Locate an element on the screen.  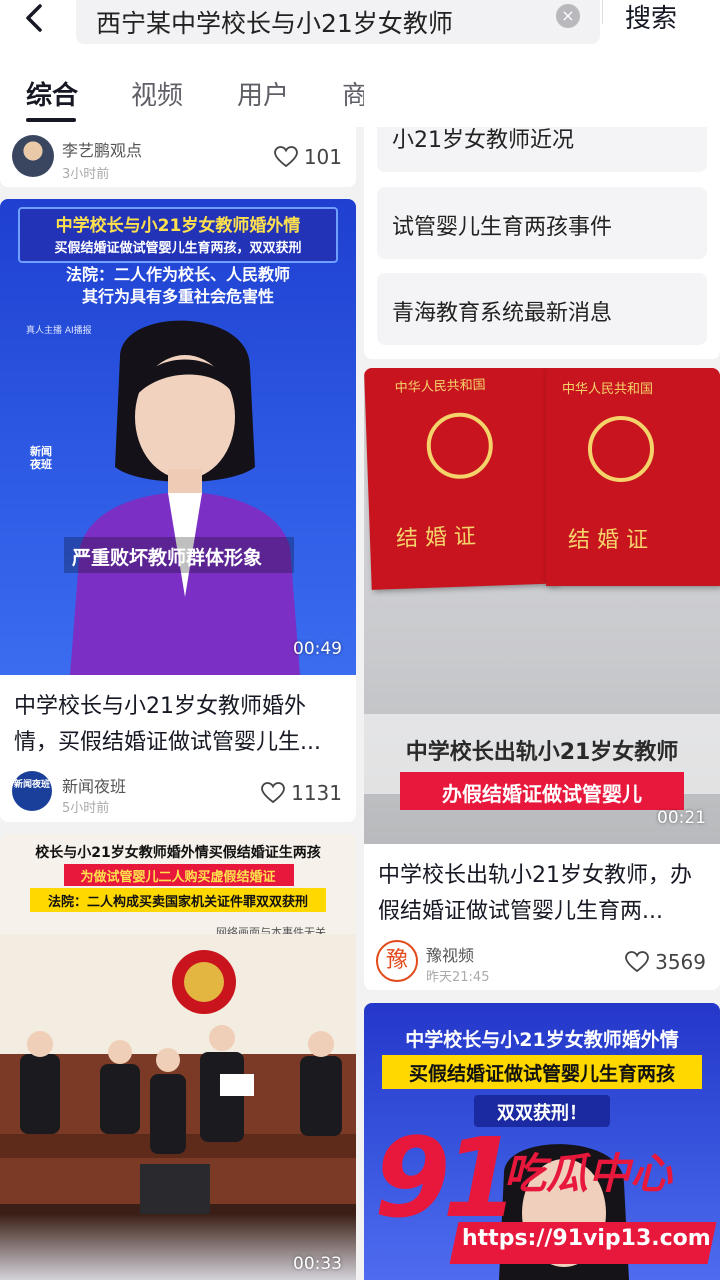
news-anchor-figure is located at coordinates (185, 497).